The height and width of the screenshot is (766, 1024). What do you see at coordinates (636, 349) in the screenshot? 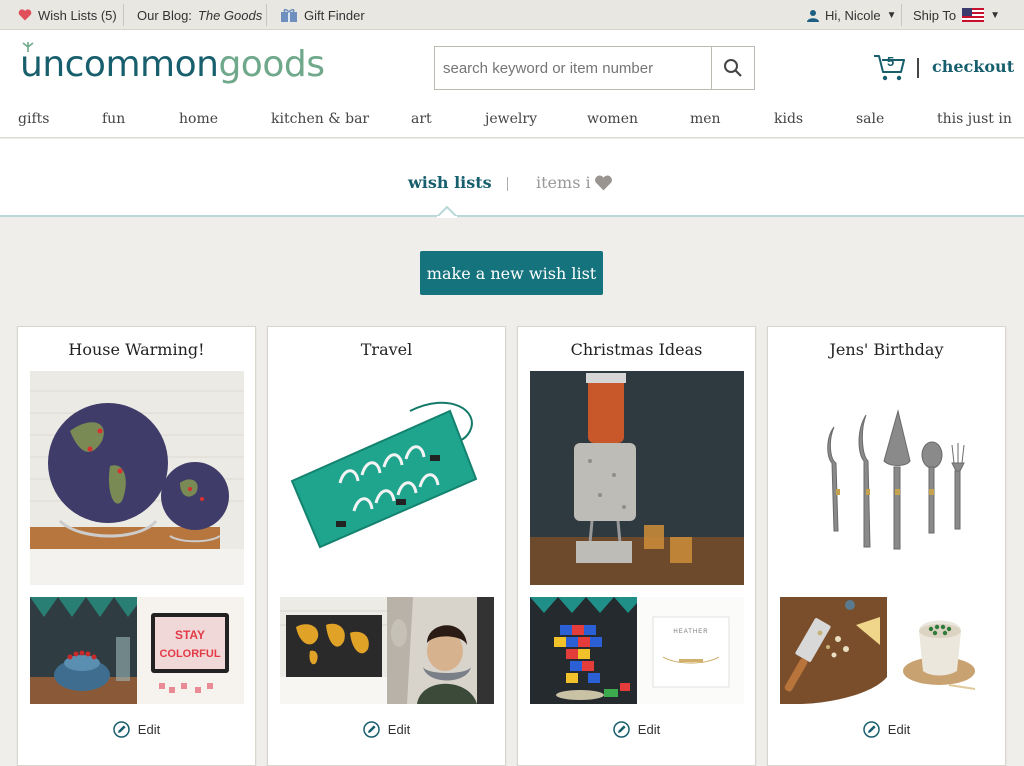
I see `card-title: Christmas Ideas` at bounding box center [636, 349].